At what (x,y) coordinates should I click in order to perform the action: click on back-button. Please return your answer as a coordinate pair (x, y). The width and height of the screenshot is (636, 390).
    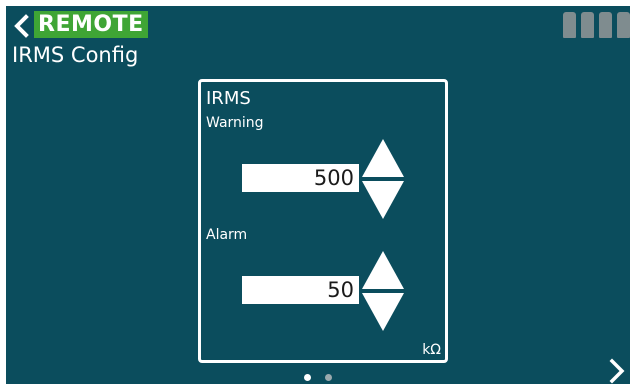
    Looking at the image, I should click on (22, 26).